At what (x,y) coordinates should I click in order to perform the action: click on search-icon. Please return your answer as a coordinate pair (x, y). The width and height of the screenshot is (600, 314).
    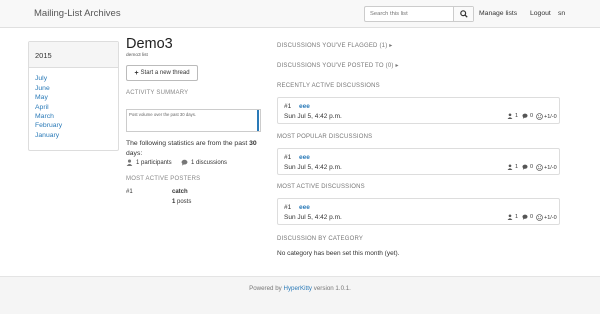
    Looking at the image, I should click on (463, 14).